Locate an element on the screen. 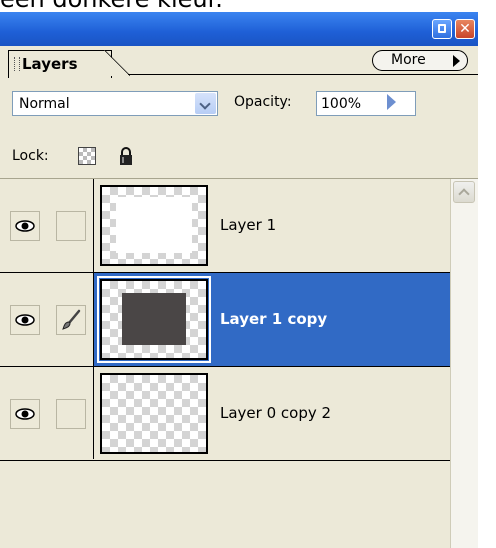 Image resolution: width=496 pixels, height=548 pixels. lock-label: Lock: is located at coordinates (30, 156).